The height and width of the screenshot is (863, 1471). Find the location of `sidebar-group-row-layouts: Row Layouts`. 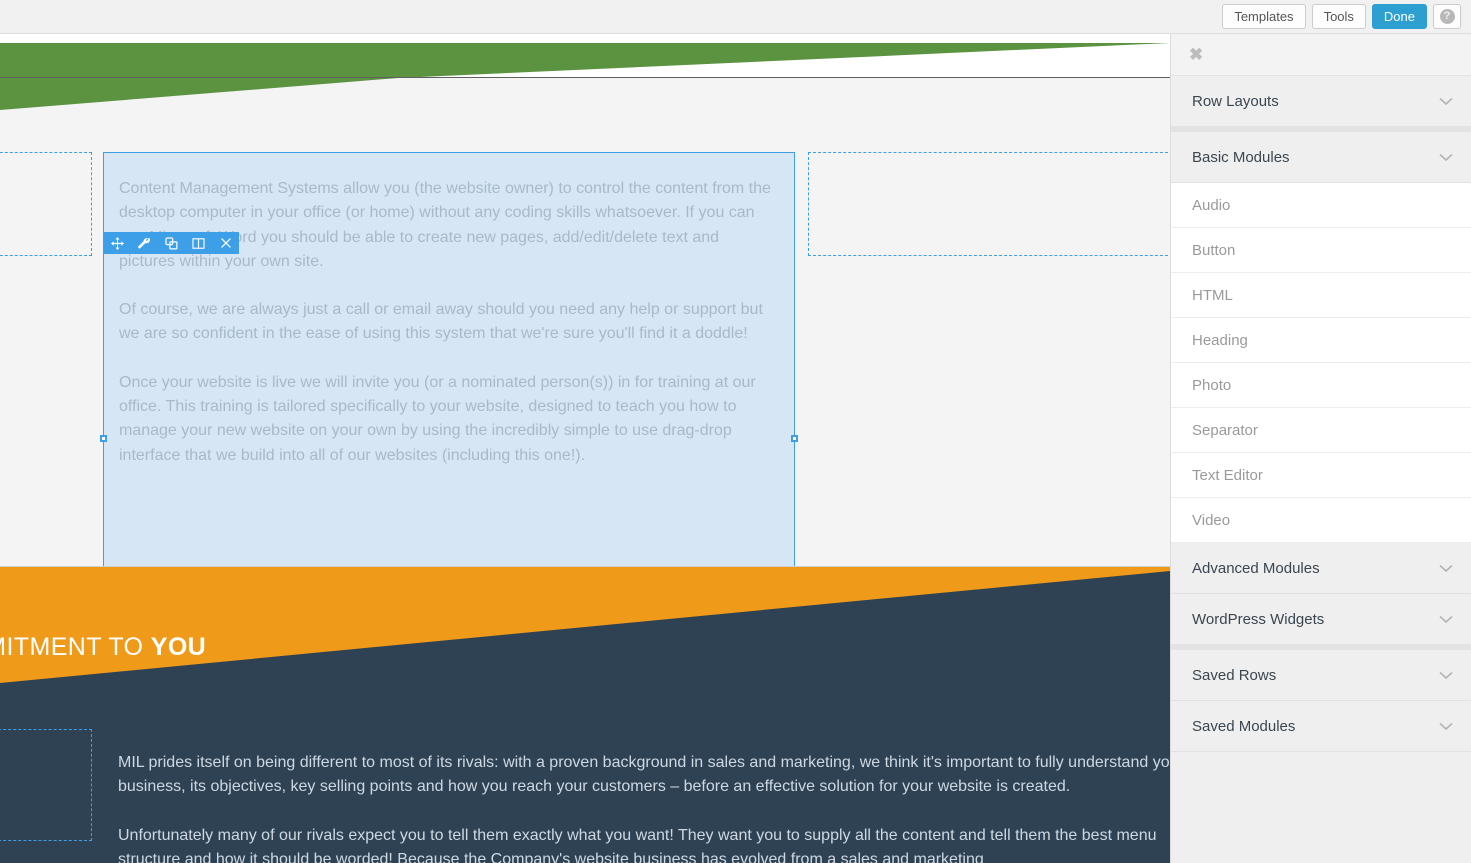

sidebar-group-row-layouts: Row Layouts is located at coordinates (1321, 101).